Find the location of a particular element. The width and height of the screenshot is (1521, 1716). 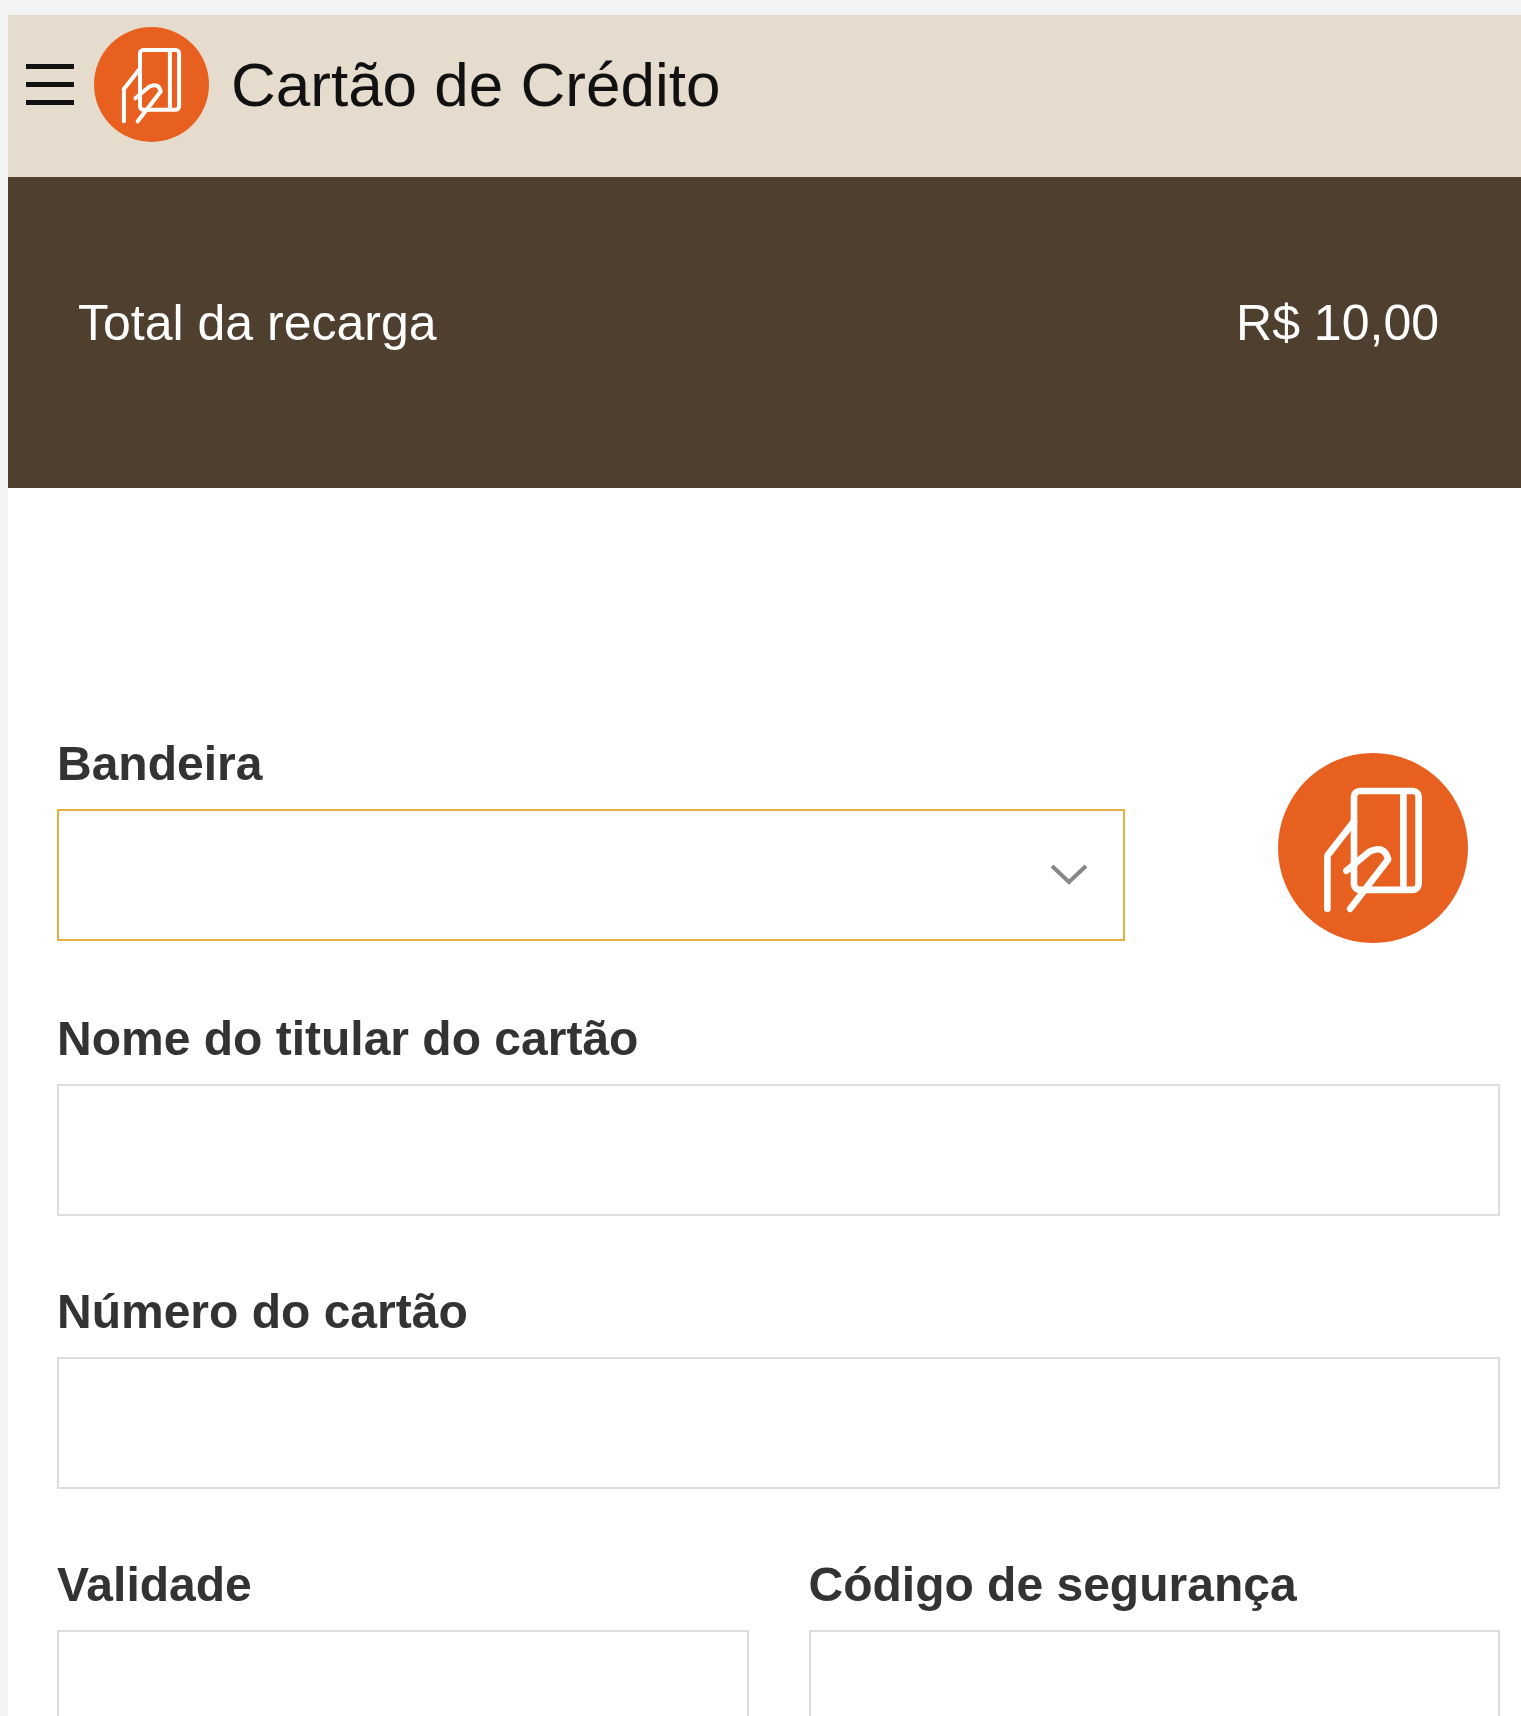

page-title: Cartão de Crédito is located at coordinates (476, 84).